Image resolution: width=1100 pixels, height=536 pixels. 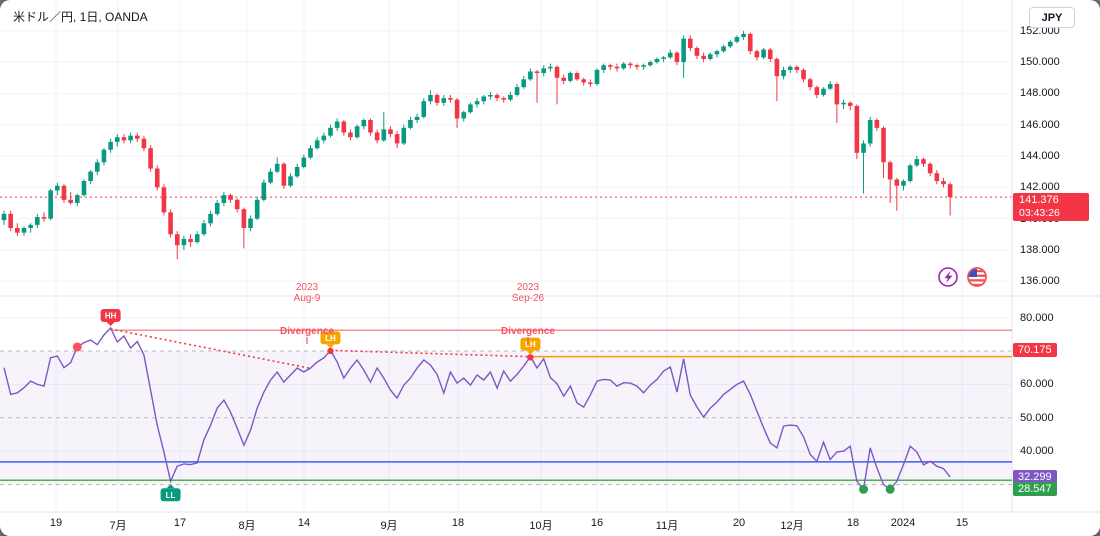 What do you see at coordinates (1035, 489) in the screenshot?
I see `rsi-lower-level-badge: 28.547` at bounding box center [1035, 489].